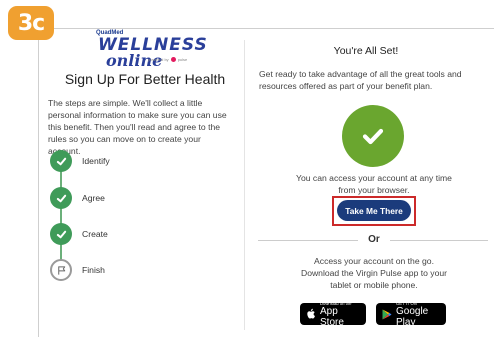  I want to click on progress-line, so click(61, 215).